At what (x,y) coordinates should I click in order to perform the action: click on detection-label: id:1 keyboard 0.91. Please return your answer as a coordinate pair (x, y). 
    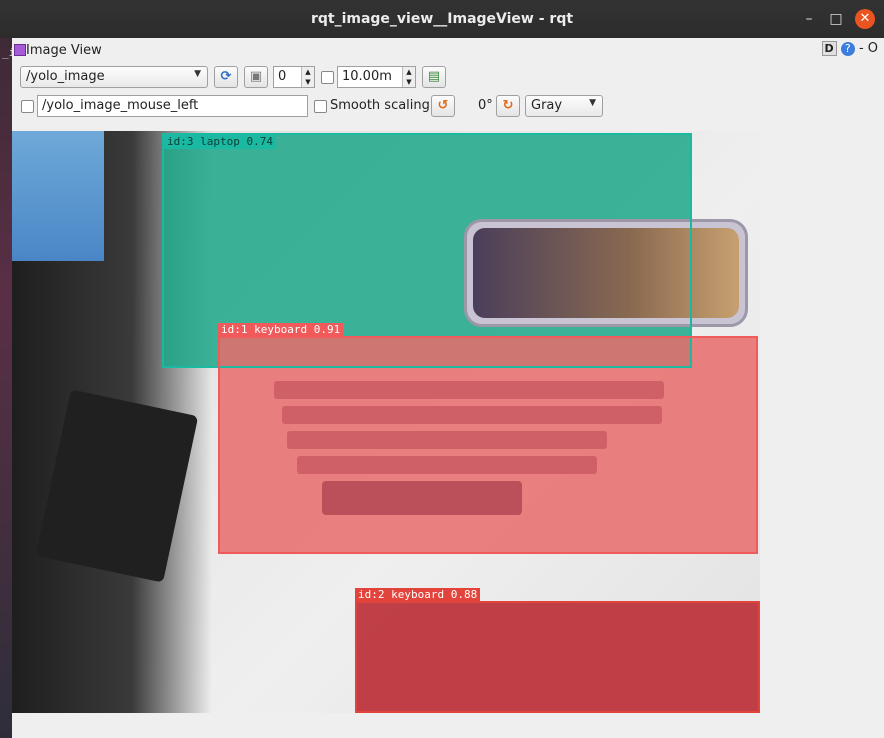
    Looking at the image, I should click on (281, 330).